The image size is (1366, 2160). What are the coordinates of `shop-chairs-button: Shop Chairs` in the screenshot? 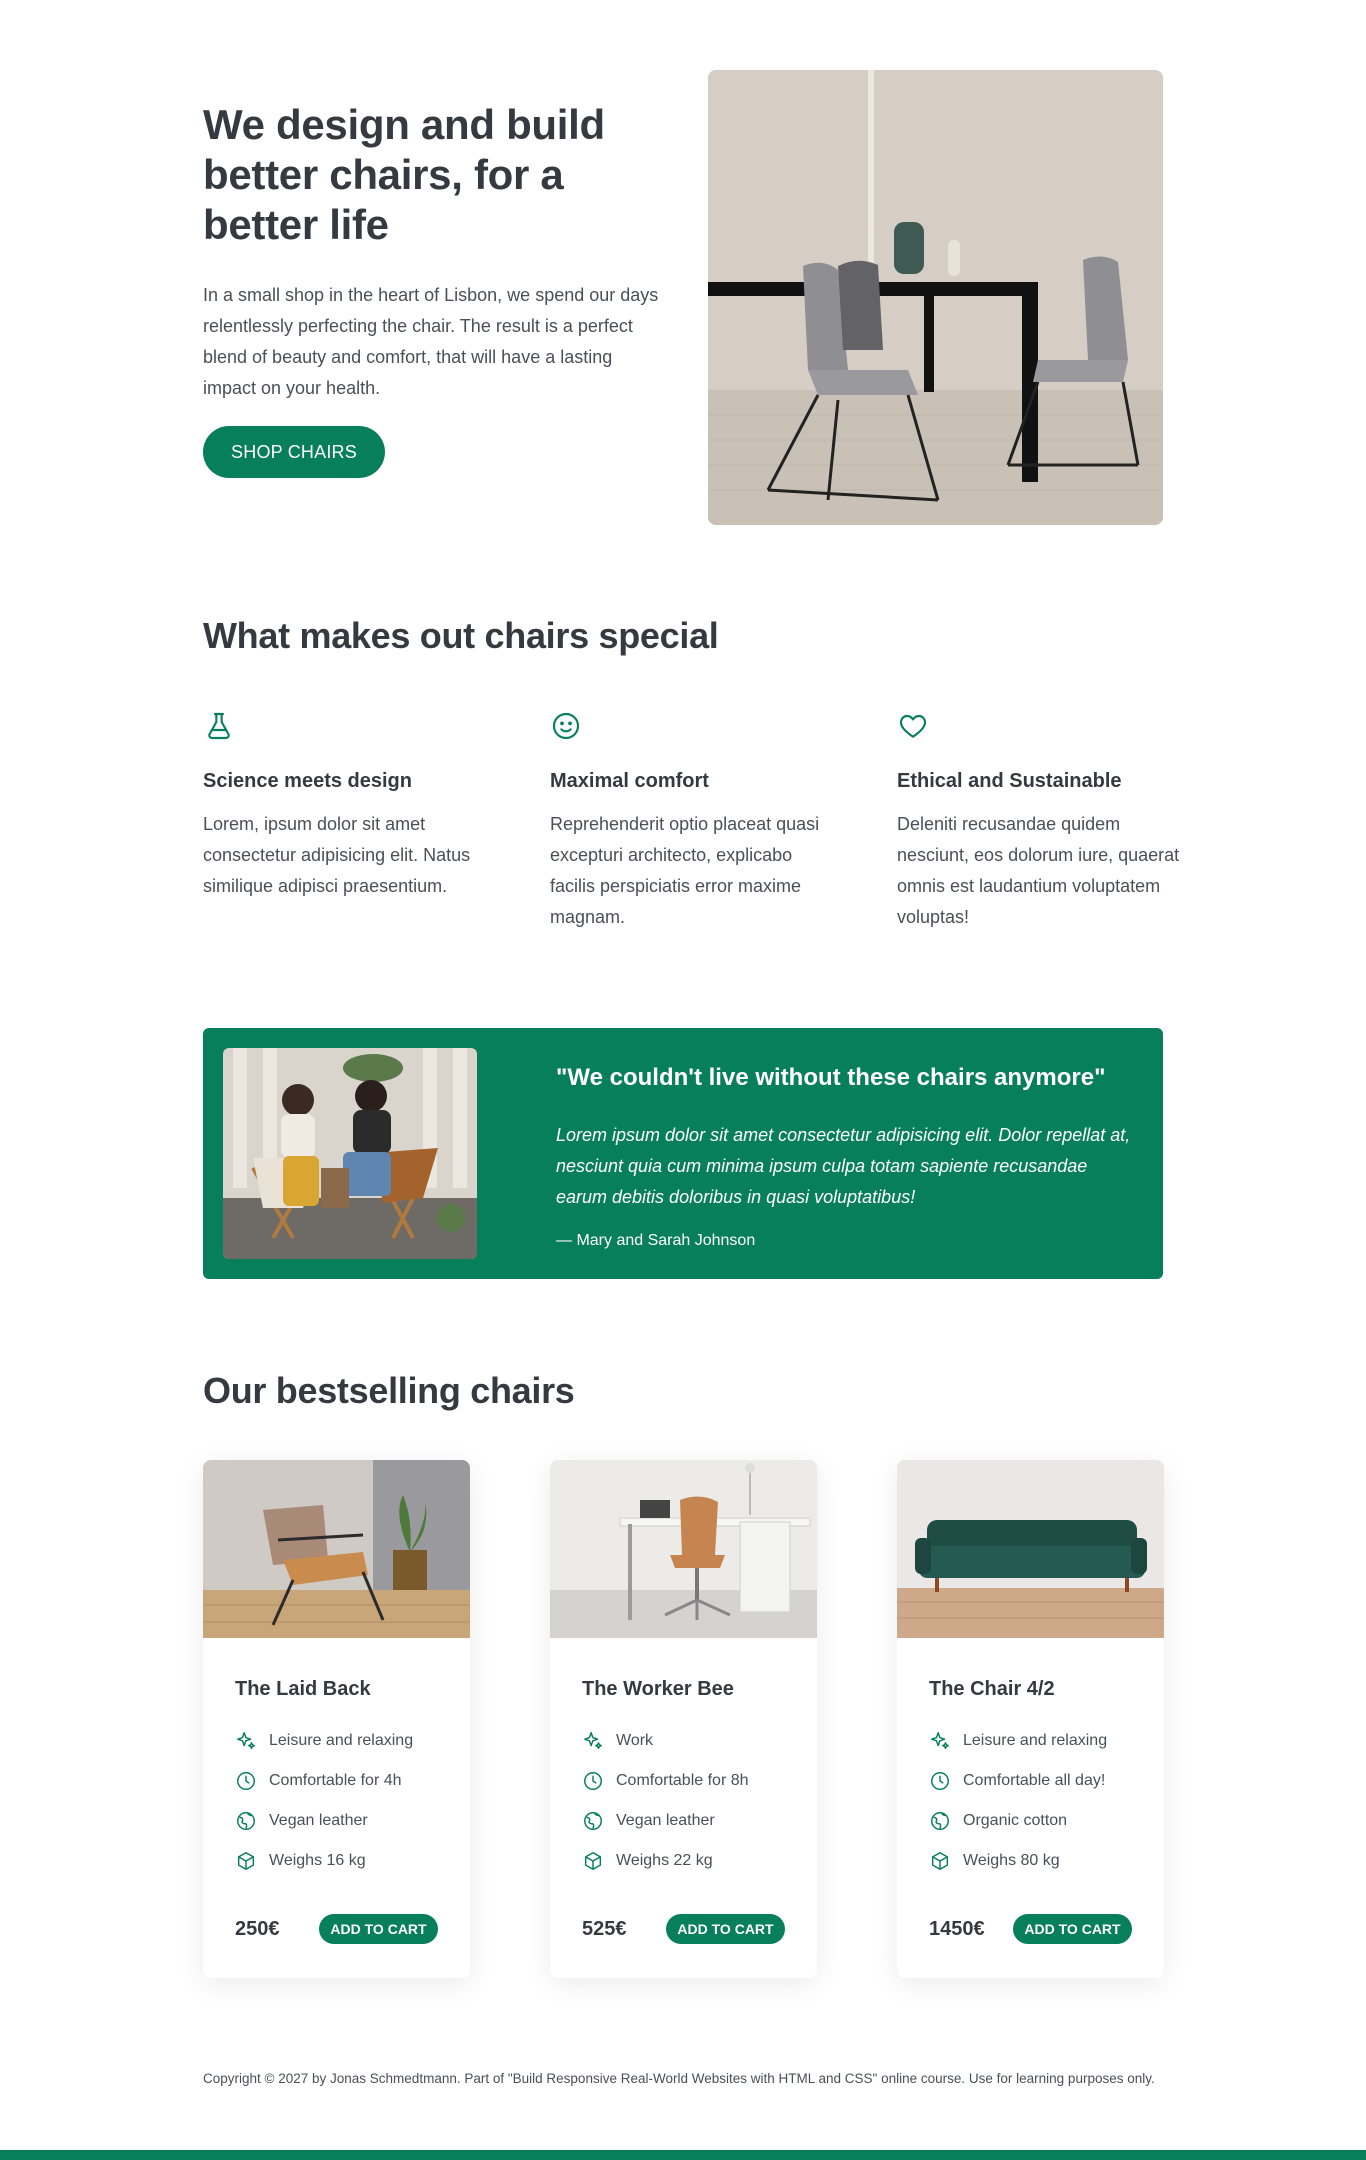 It's located at (294, 452).